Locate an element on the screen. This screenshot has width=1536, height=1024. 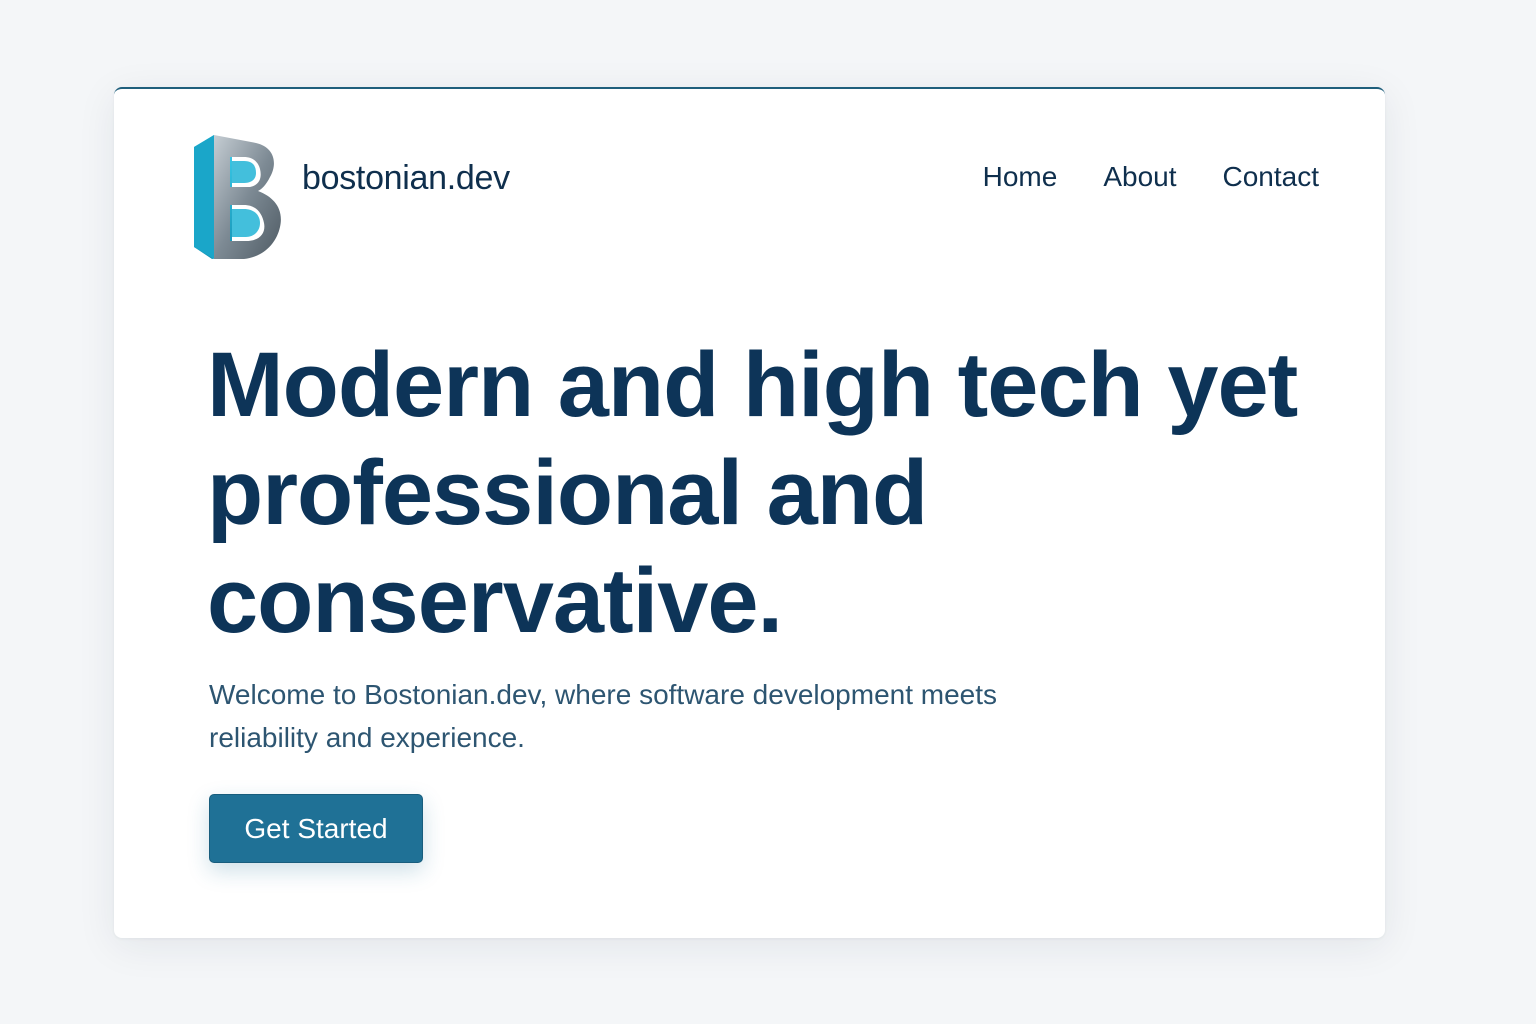
main-nav: Home About Contact is located at coordinates (1151, 177).